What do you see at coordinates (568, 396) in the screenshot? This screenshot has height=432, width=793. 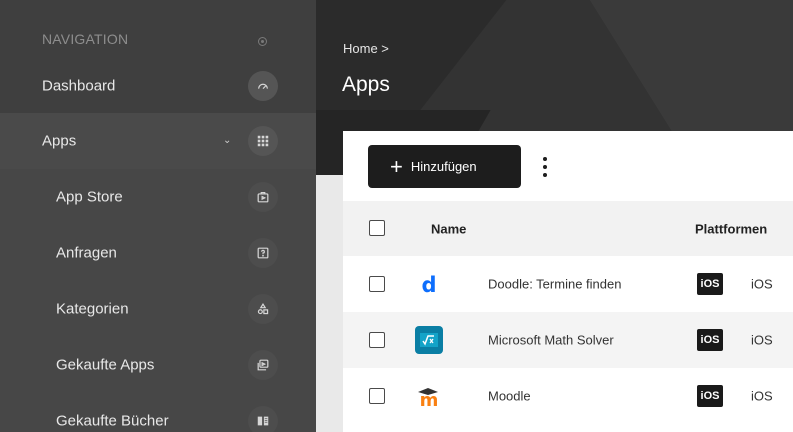 I see `table-row: m Moodle iOS iOS` at bounding box center [568, 396].